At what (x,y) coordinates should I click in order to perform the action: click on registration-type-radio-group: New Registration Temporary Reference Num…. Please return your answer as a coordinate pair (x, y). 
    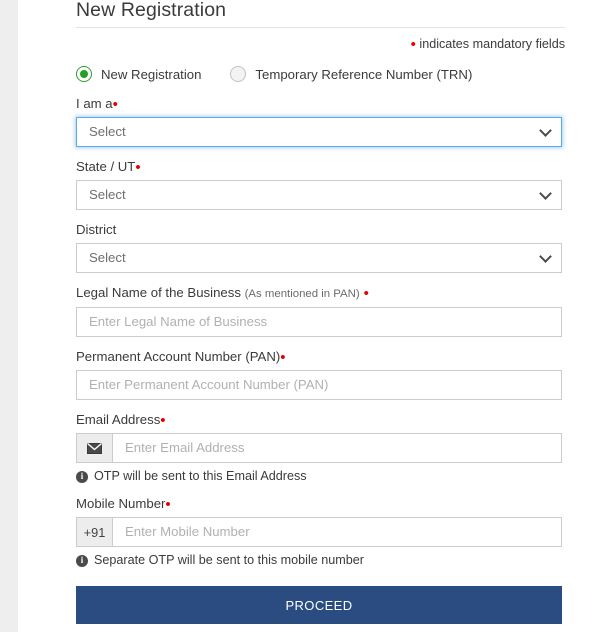
    Looking at the image, I should click on (321, 74).